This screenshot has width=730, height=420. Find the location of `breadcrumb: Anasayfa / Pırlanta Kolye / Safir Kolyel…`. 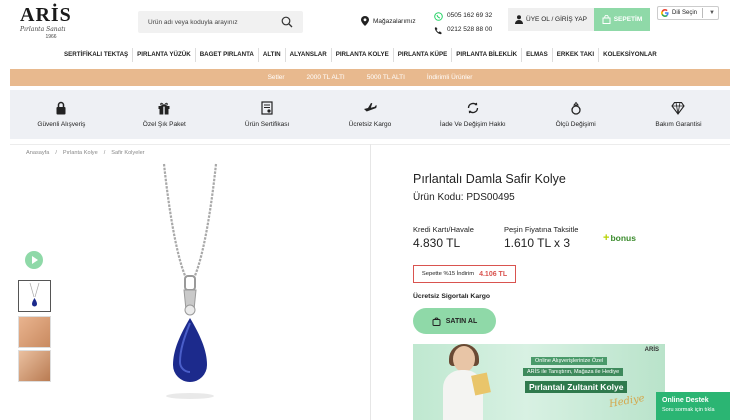

breadcrumb: Anasayfa / Pırlanta Kolye / Safir Kolyel… is located at coordinates (85, 153).